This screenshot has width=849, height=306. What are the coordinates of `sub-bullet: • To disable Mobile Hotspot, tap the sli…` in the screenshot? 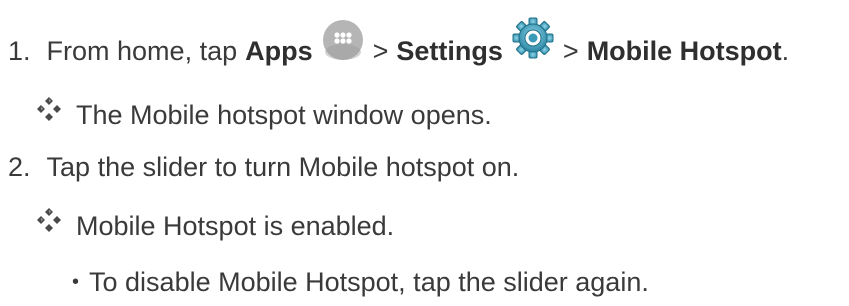 It's located at (360, 282).